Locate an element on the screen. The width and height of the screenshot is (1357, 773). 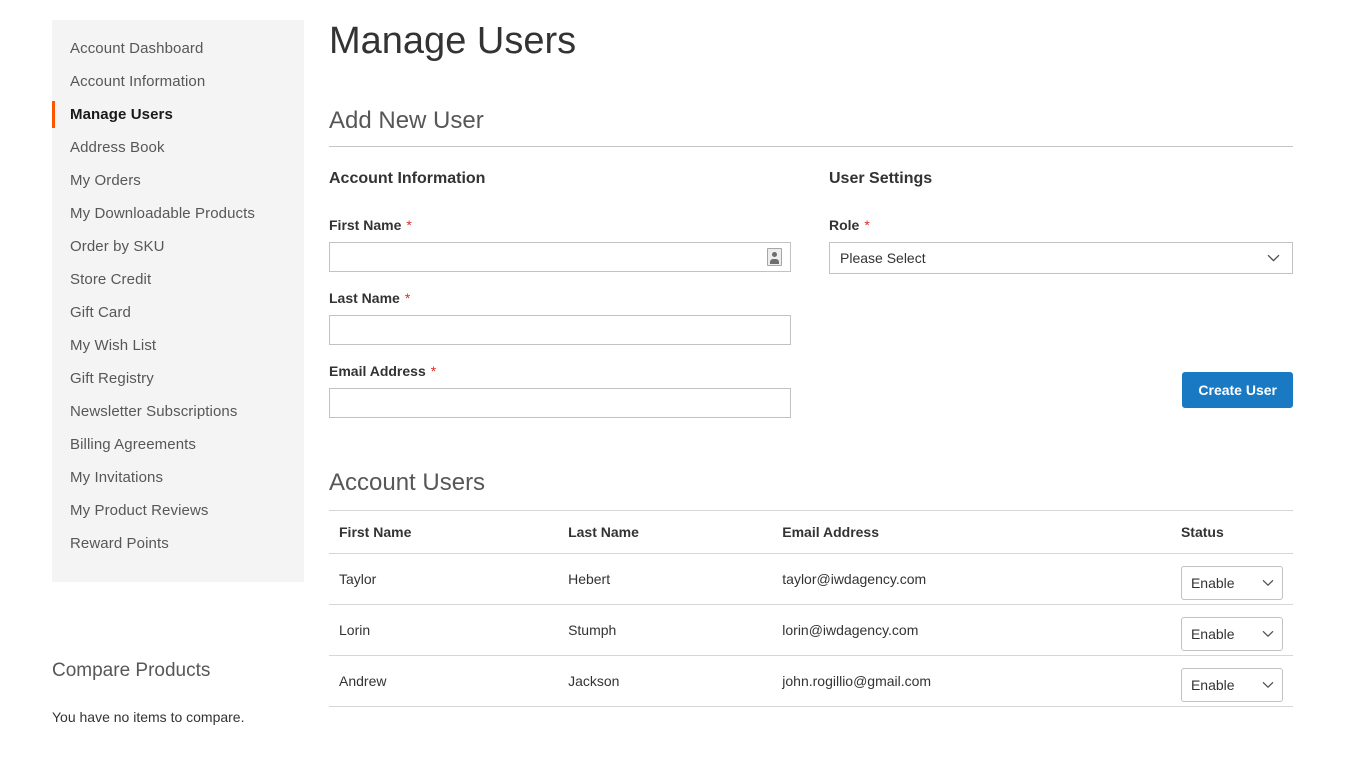
cell-email: john.rogillio@gmail.com is located at coordinates (971, 681).